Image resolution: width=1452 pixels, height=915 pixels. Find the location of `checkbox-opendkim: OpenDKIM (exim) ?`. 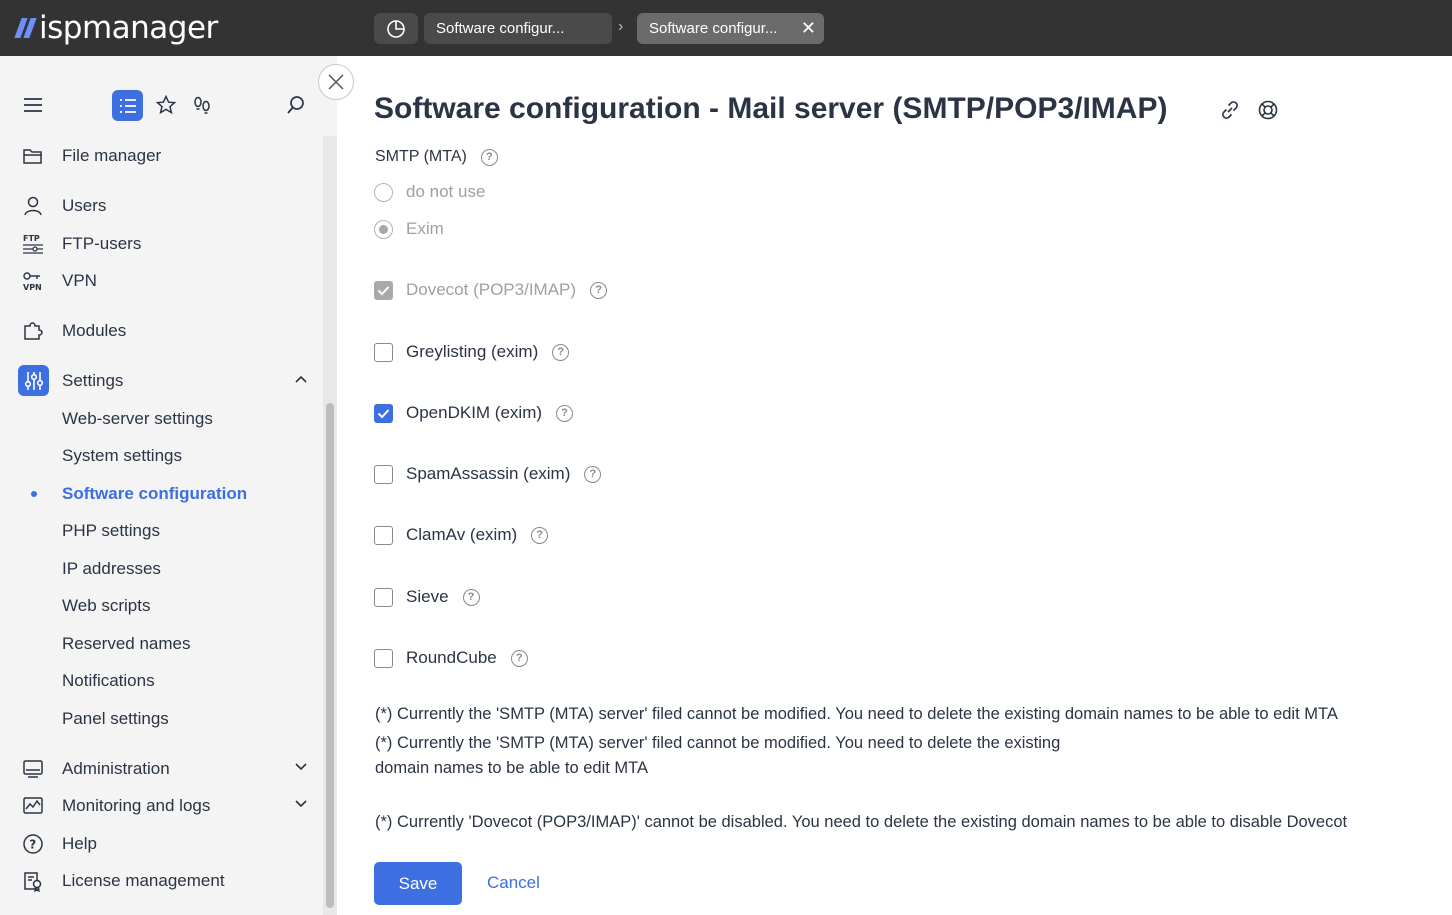

checkbox-opendkim: OpenDKIM (exim) ? is located at coordinates (474, 413).